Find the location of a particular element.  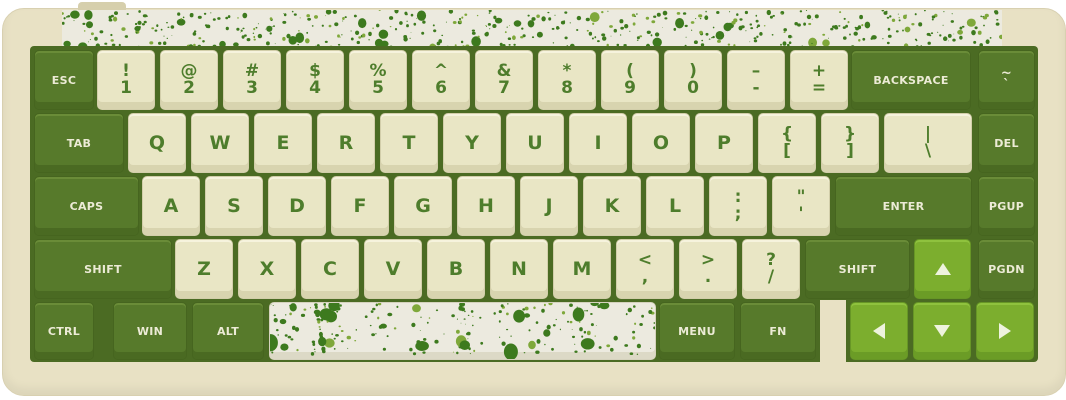

key-i: I is located at coordinates (598, 143).